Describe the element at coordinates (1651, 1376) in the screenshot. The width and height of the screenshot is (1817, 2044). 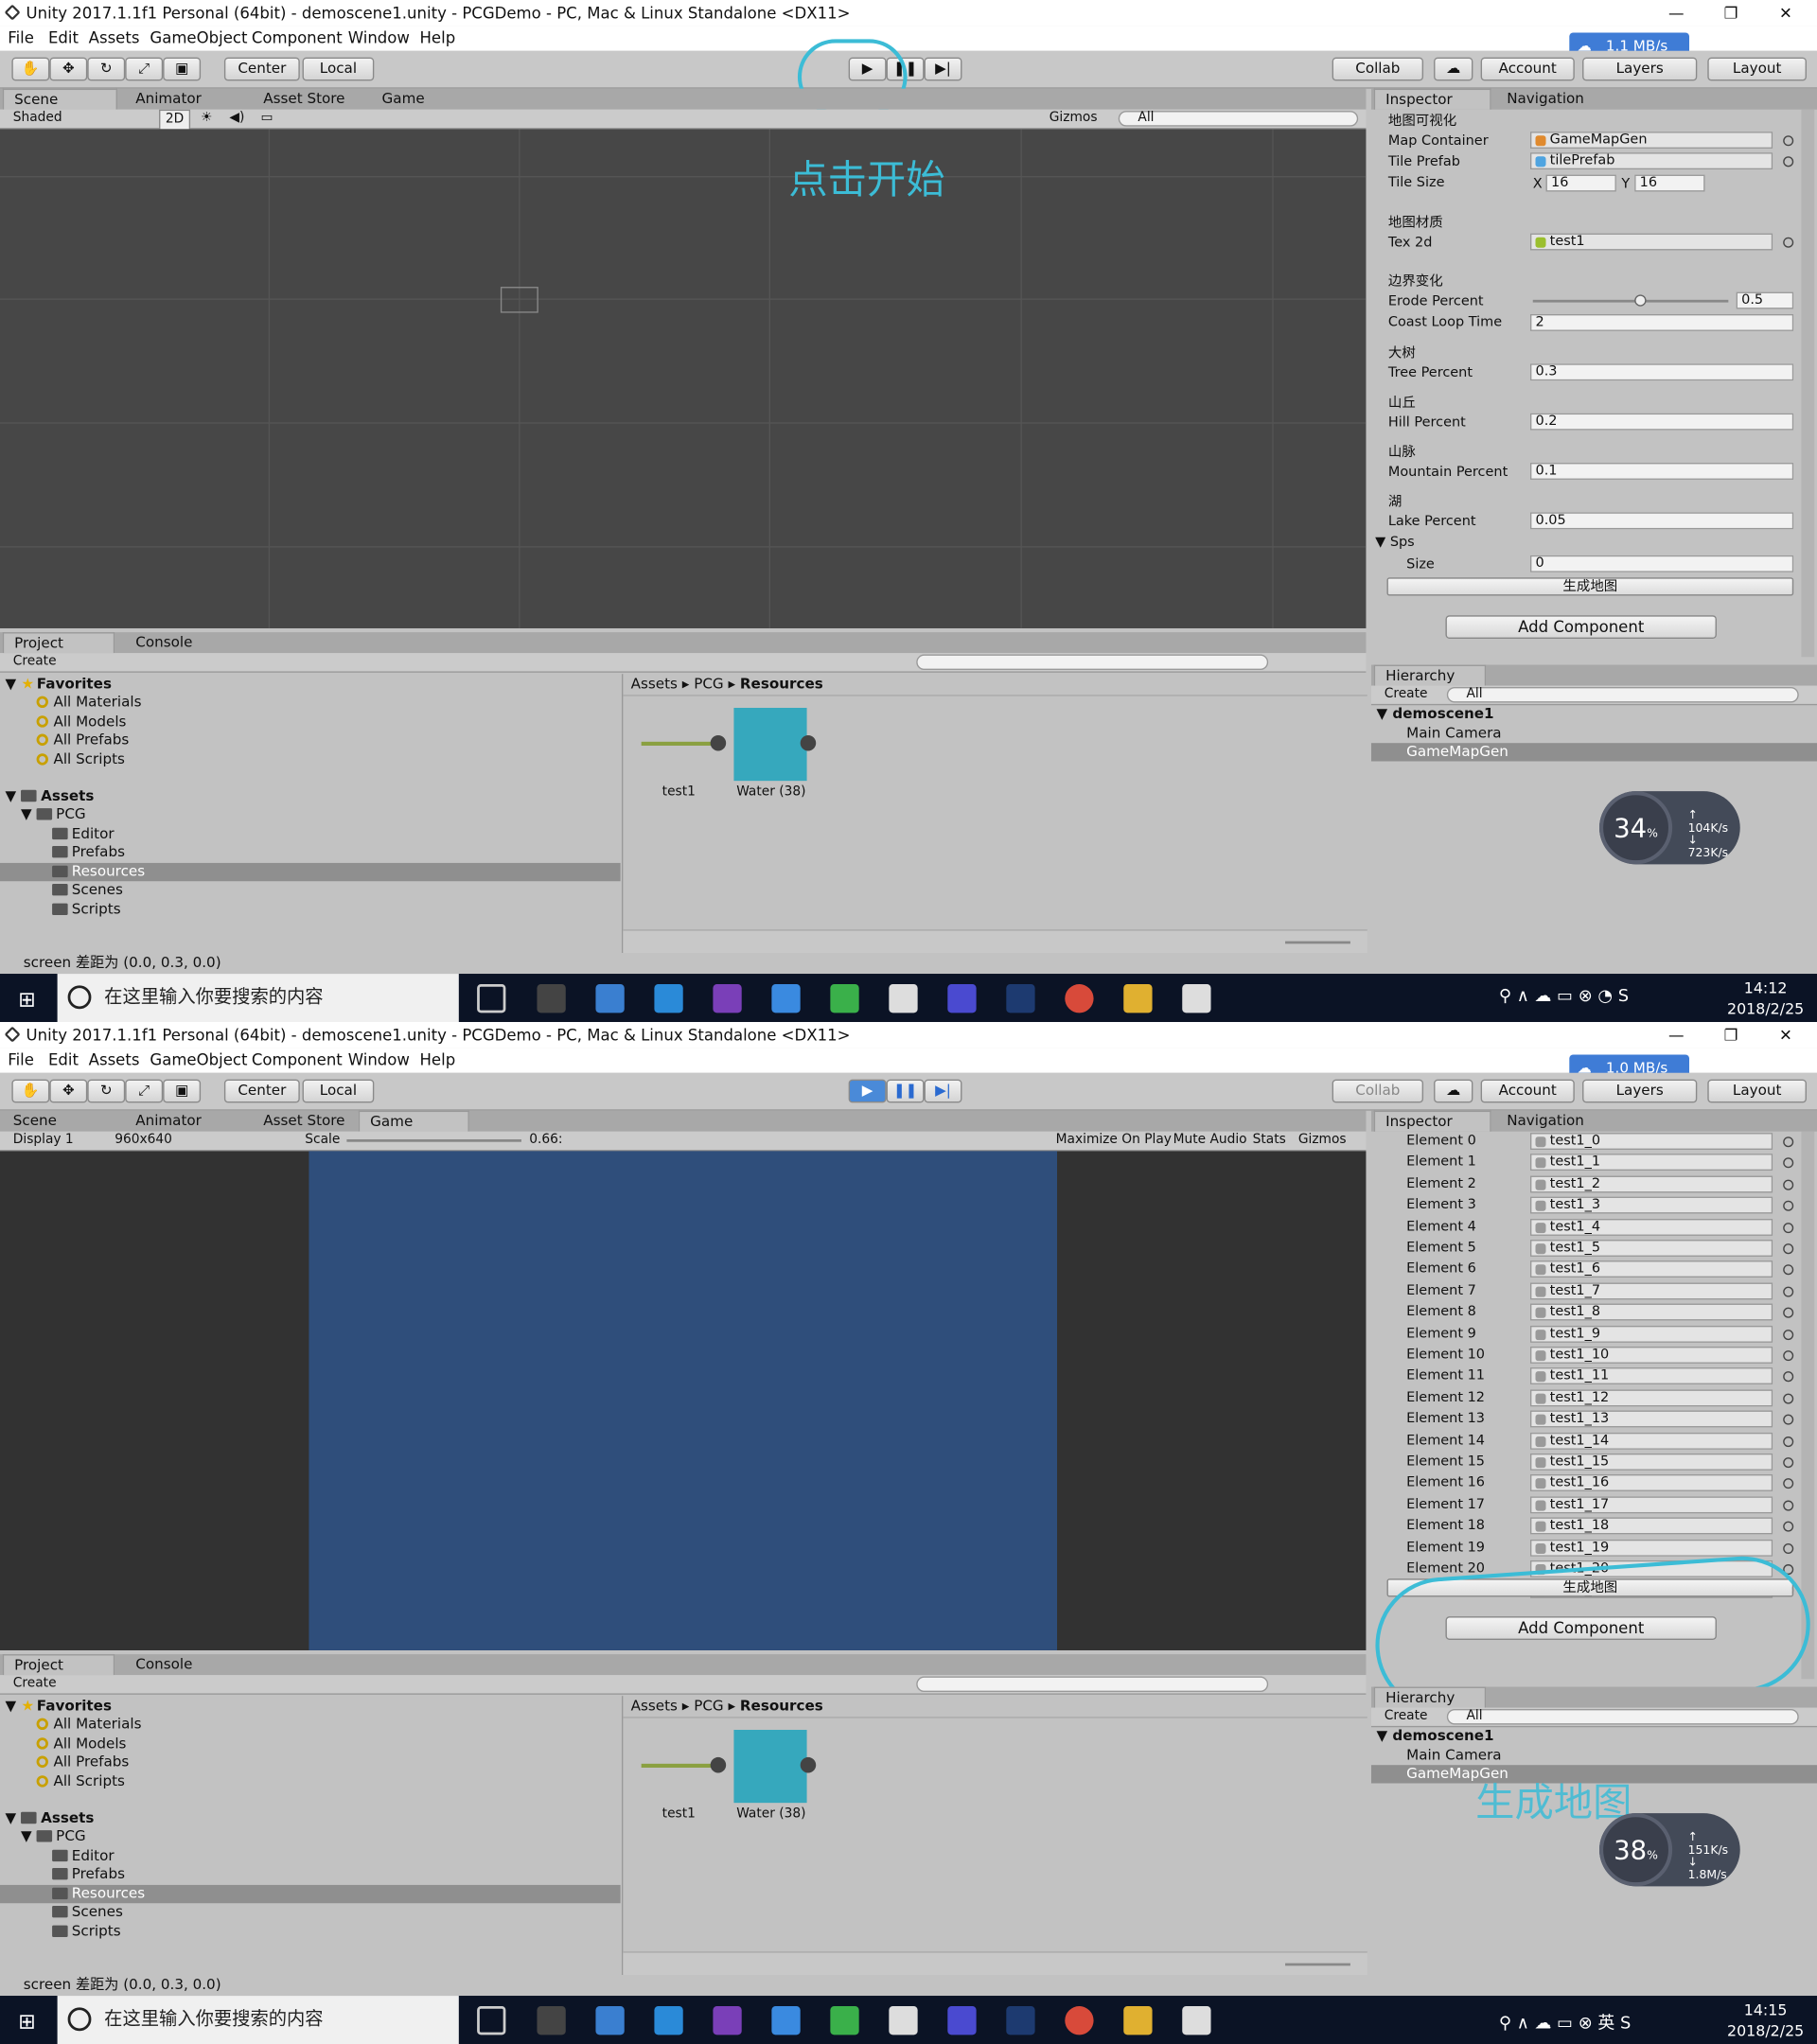
I see `sps-element-field: test1_11` at that location.